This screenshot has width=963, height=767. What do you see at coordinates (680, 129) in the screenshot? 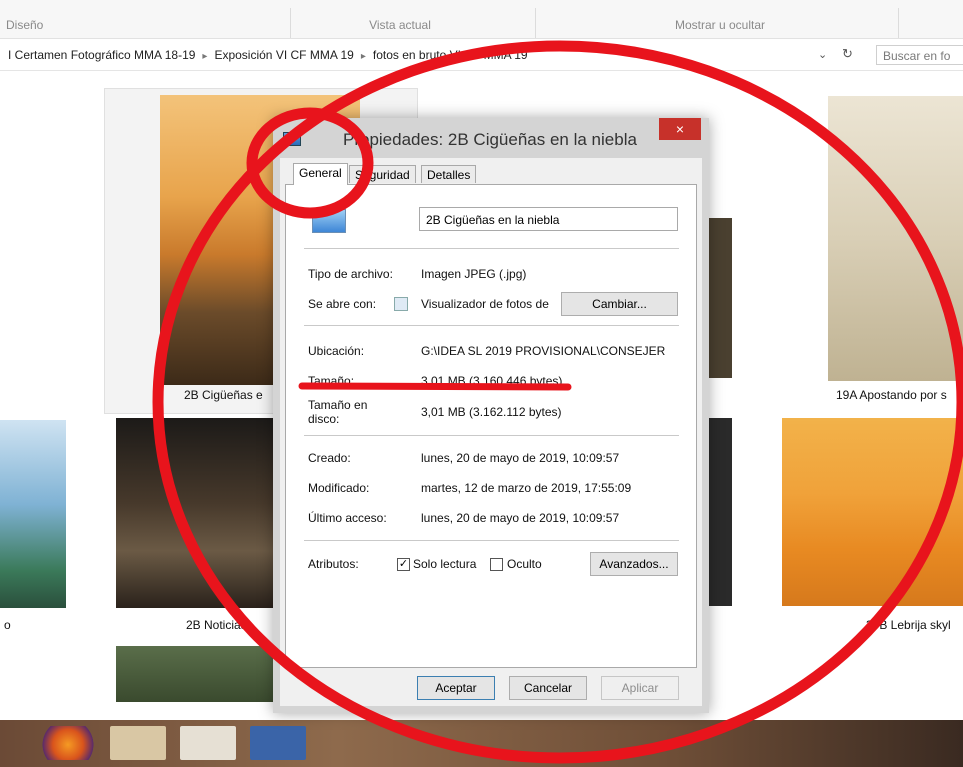
I see `close-button: ×` at bounding box center [680, 129].